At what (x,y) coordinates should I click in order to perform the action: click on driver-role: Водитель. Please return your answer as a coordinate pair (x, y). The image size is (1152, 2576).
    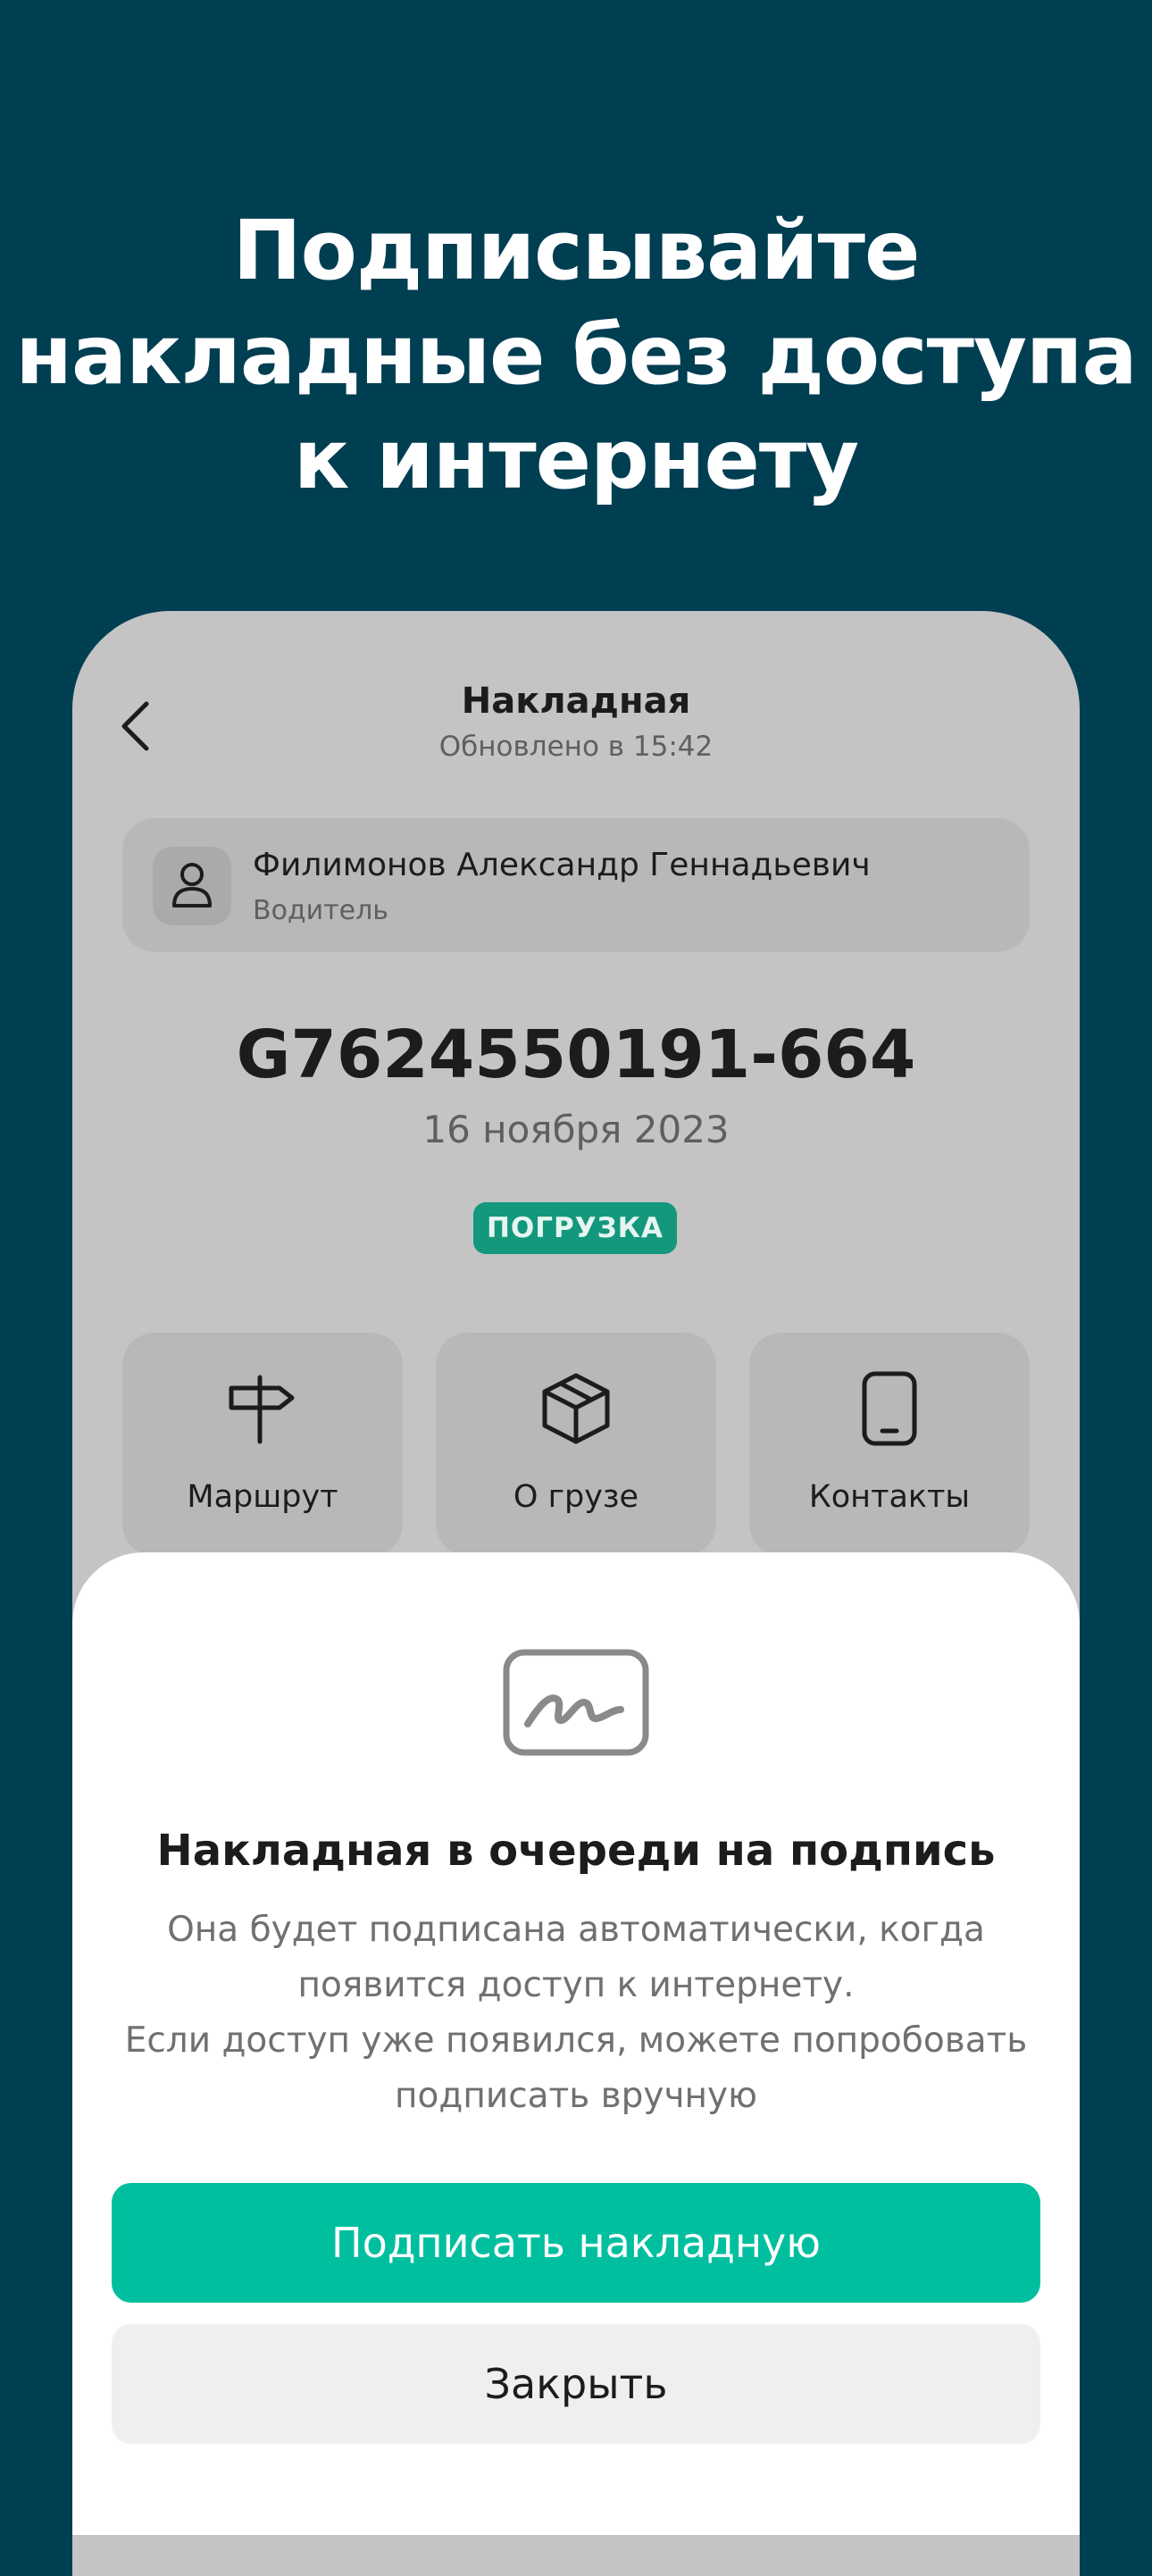
    Looking at the image, I should click on (320, 911).